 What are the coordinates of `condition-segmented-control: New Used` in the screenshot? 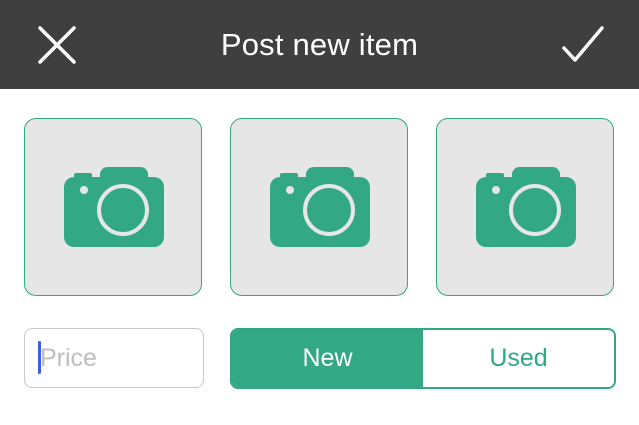 It's located at (423, 358).